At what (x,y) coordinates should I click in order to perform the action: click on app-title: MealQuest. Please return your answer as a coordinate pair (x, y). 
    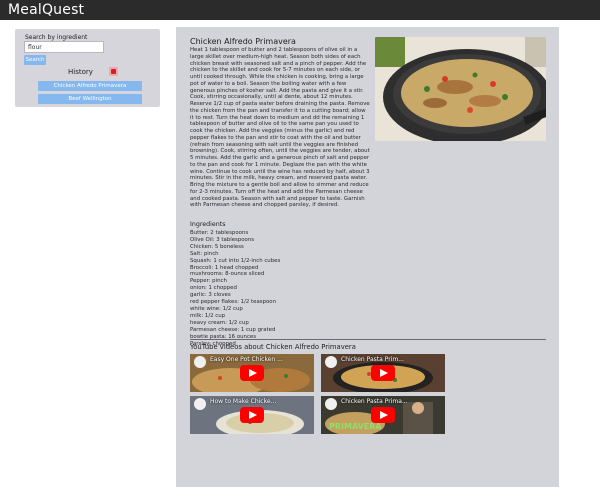
    Looking at the image, I should click on (46, 10).